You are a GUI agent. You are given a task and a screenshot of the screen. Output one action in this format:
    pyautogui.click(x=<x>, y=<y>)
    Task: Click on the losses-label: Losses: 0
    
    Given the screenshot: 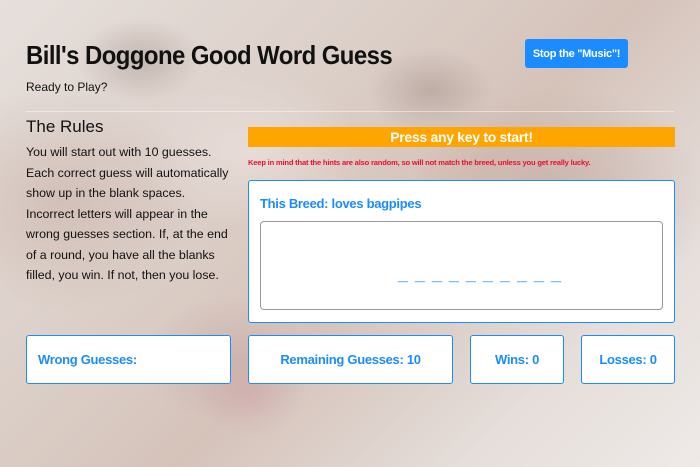 What is the action you would take?
    pyautogui.click(x=628, y=359)
    